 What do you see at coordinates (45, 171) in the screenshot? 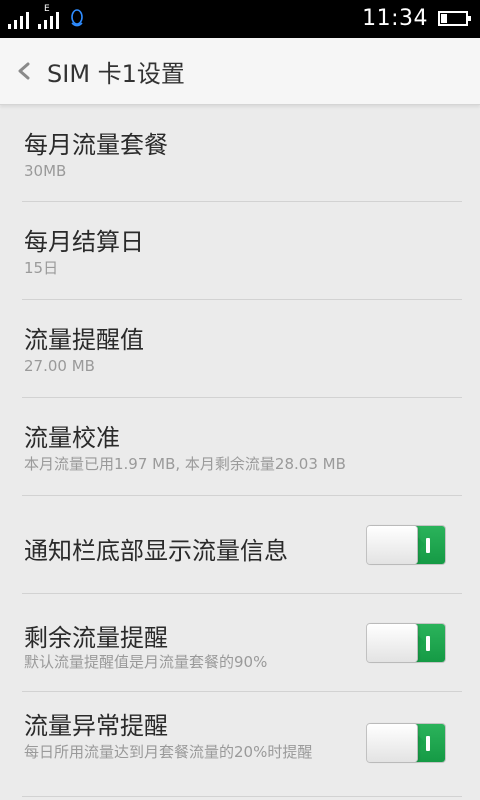
I see `setting-value: 30MB` at bounding box center [45, 171].